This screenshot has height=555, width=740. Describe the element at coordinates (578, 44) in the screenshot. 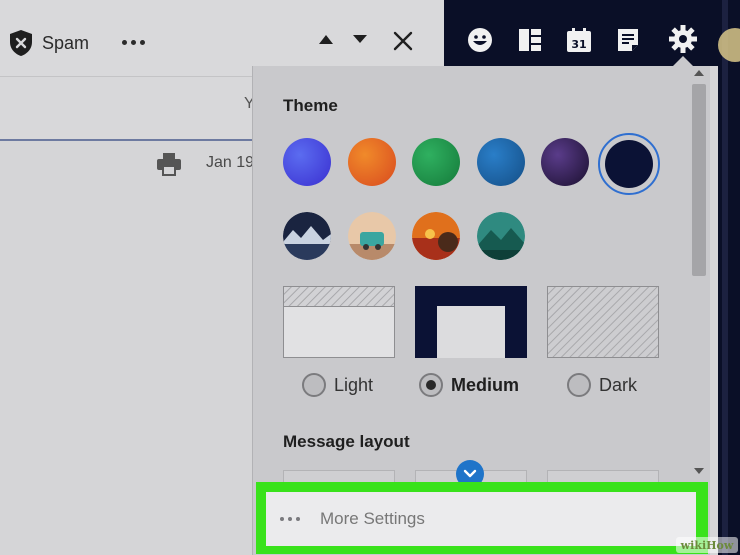

I see `svg-text: 31` at that location.